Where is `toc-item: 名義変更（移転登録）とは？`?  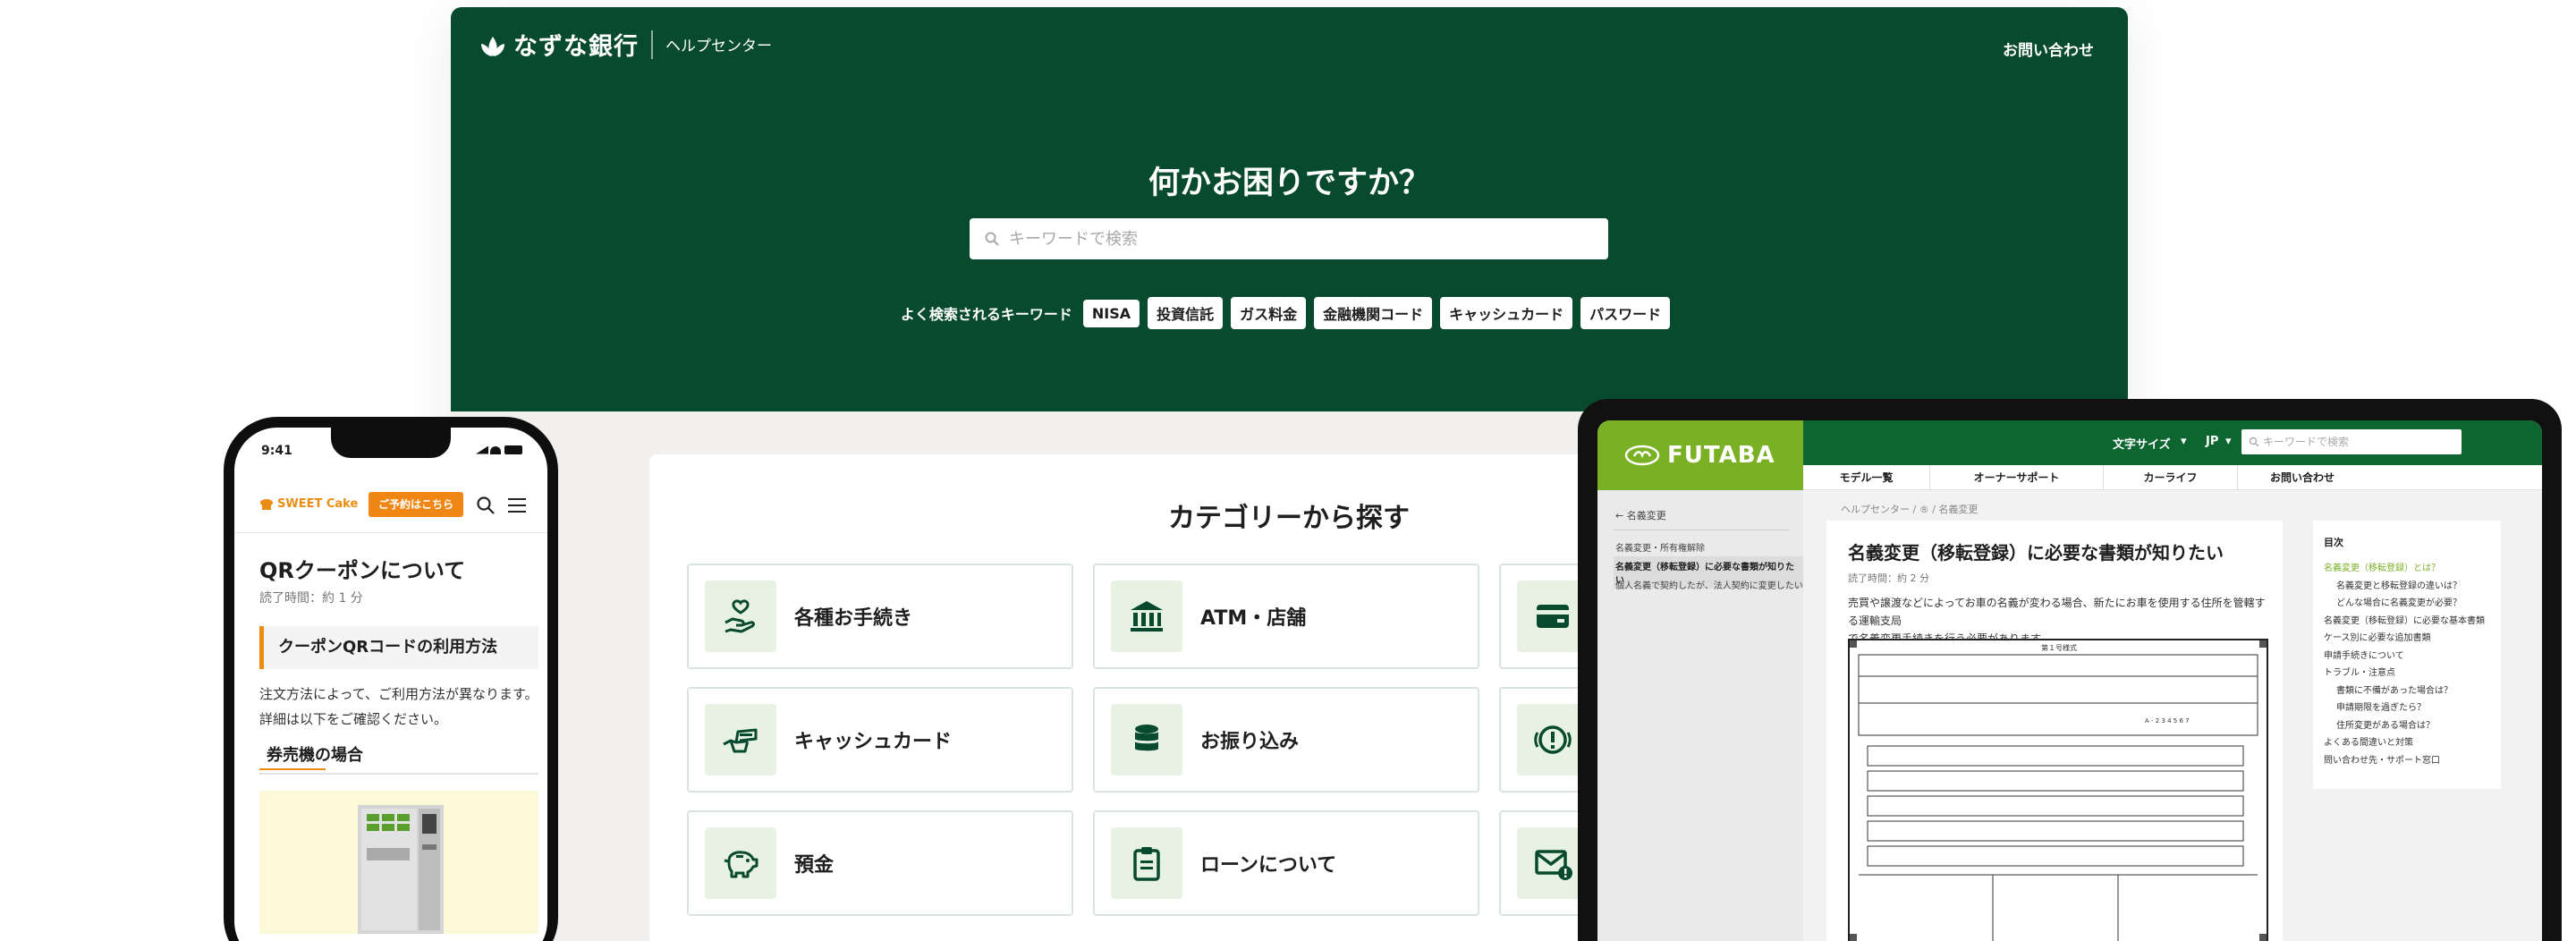 toc-item: 名義変更（移転登録）とは？ is located at coordinates (2382, 566).